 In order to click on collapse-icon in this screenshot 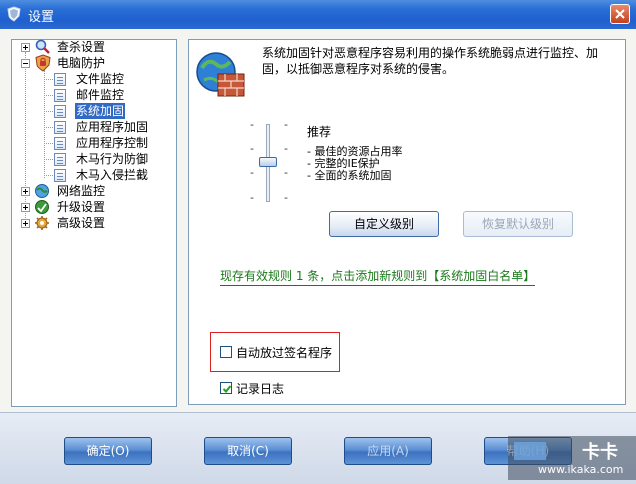, I will do `click(25, 63)`.